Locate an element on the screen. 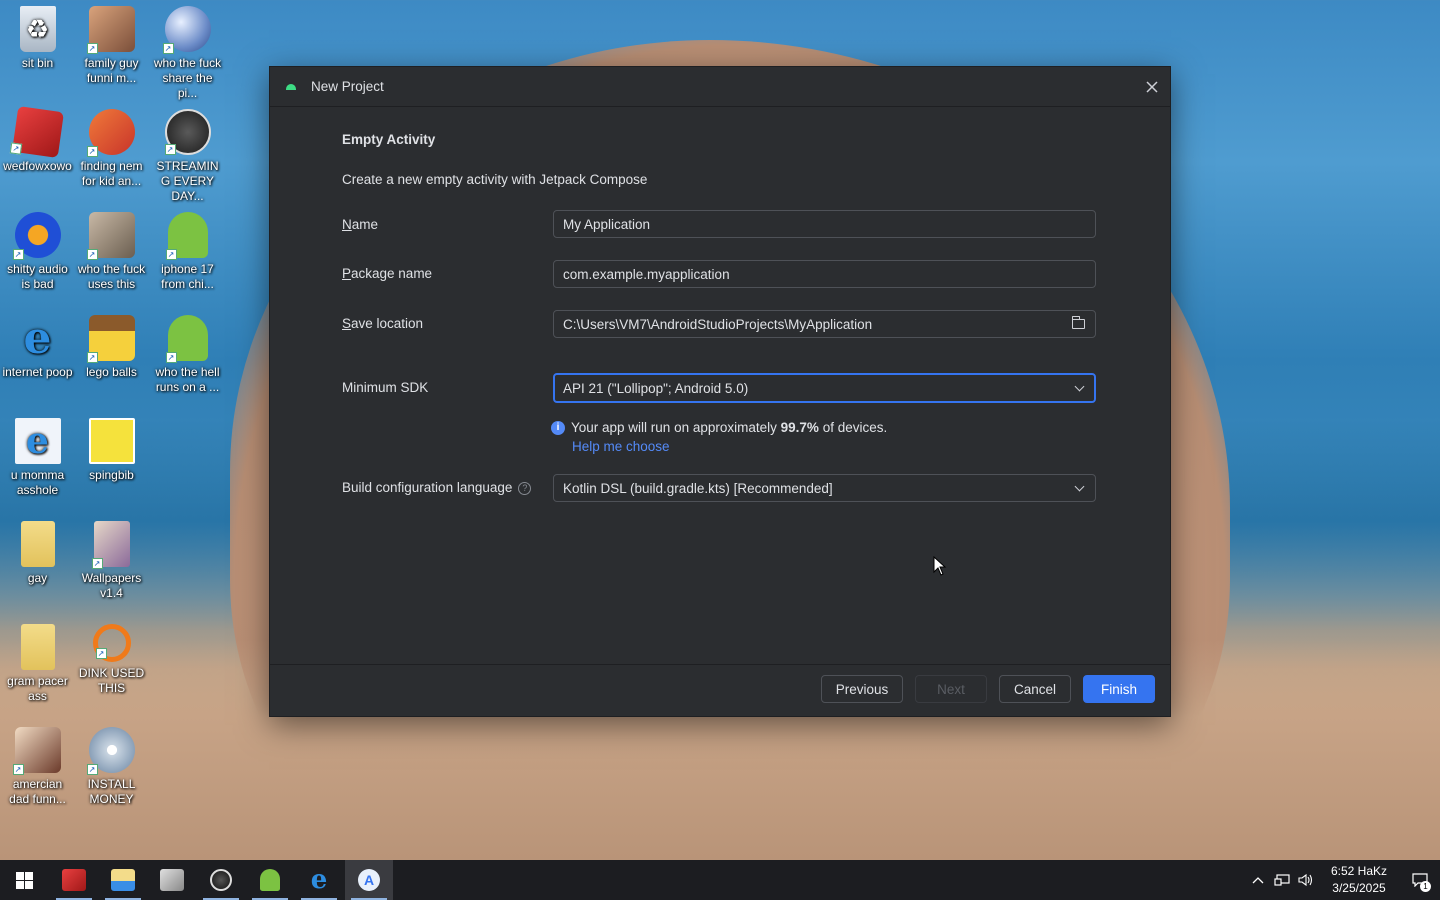  start-button is located at coordinates (24, 880).